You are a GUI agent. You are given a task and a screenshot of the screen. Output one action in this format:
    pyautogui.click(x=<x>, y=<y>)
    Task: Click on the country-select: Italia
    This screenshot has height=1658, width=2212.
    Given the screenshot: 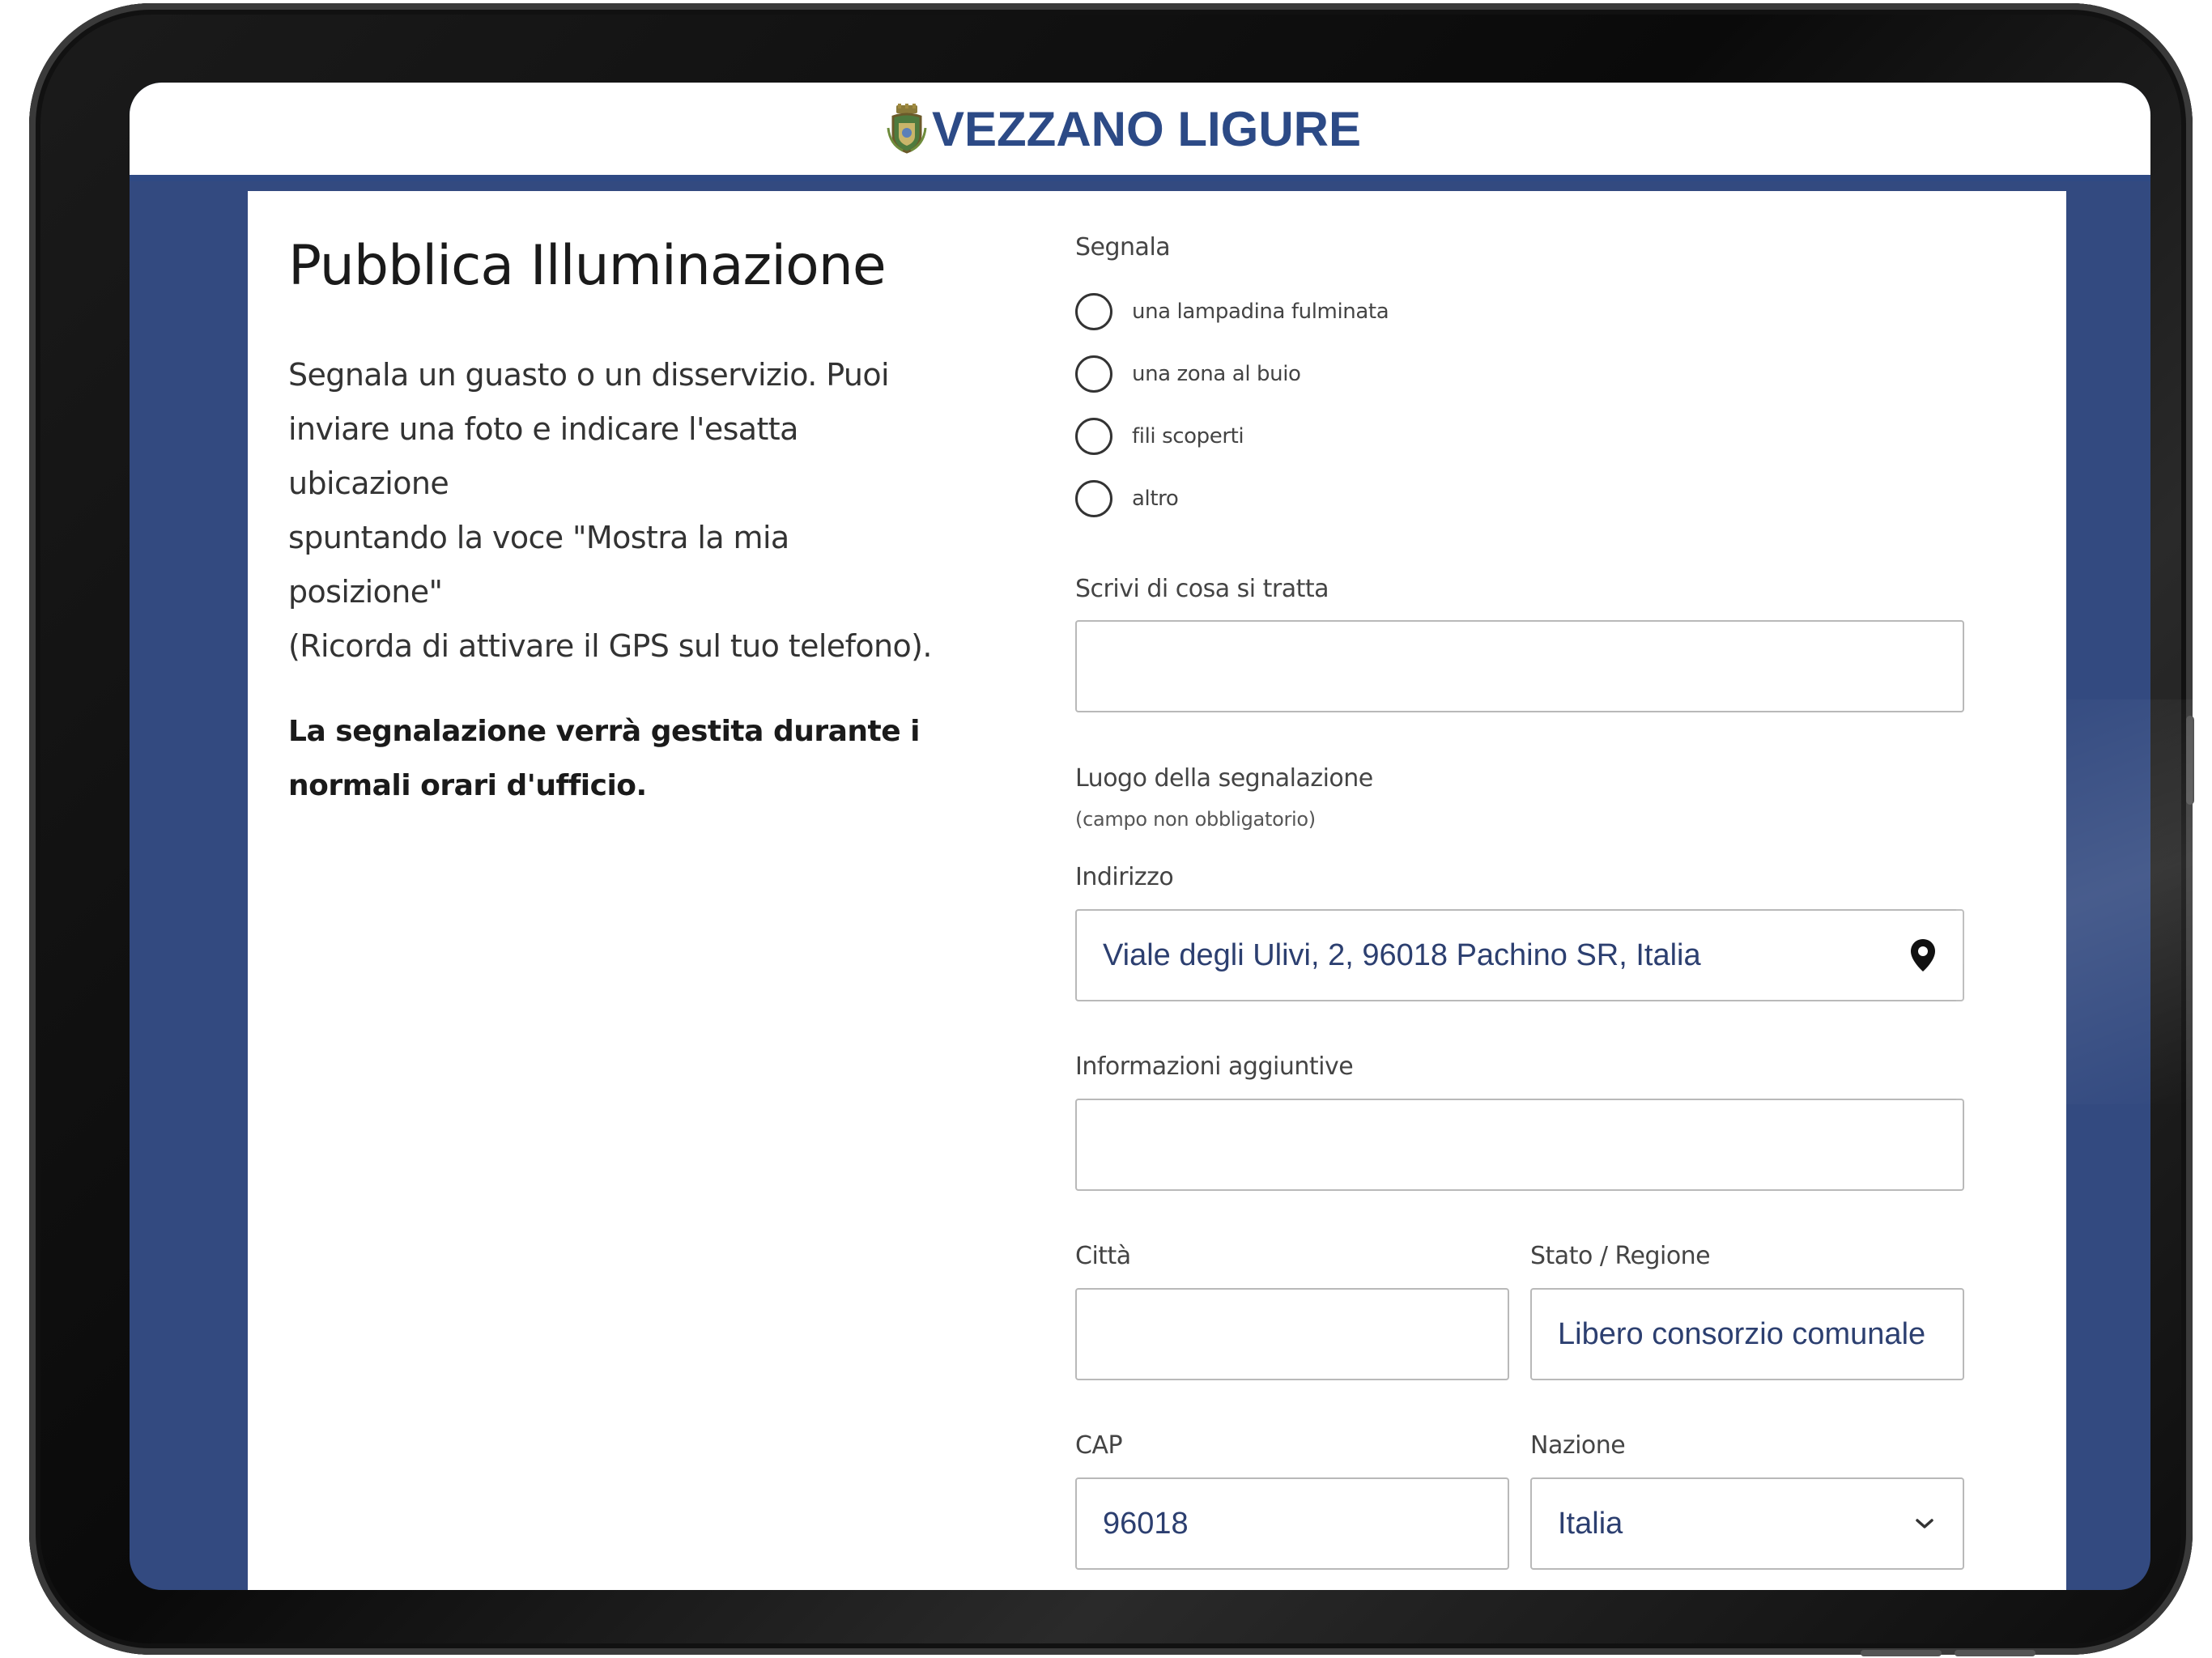 What is the action you would take?
    pyautogui.click(x=1747, y=1523)
    